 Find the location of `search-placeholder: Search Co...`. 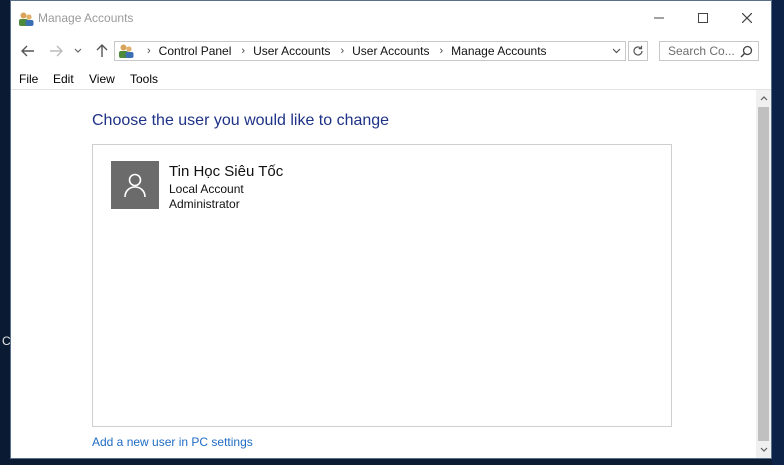

search-placeholder: Search Co... is located at coordinates (701, 51).